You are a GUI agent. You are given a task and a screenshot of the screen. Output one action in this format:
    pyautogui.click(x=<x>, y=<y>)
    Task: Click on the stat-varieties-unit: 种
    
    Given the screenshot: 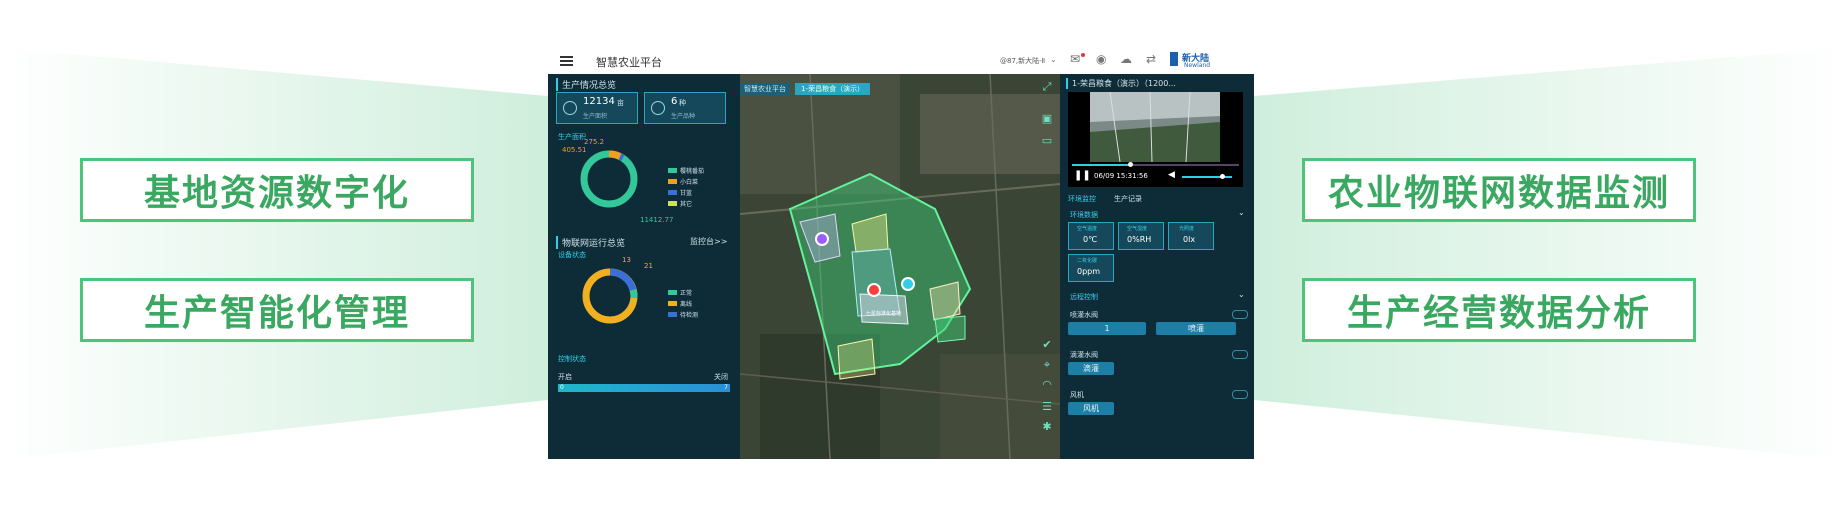 What is the action you would take?
    pyautogui.click(x=682, y=103)
    